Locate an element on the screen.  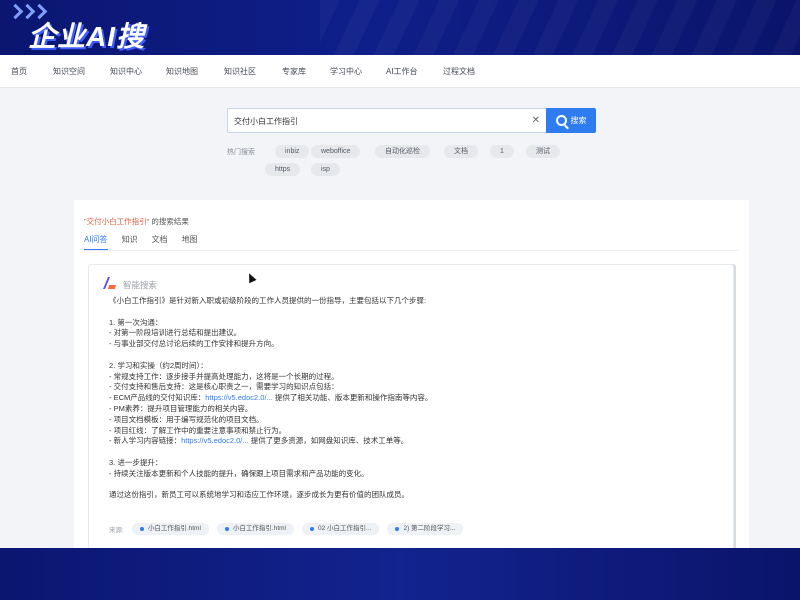
results-title: "交付小白工作指引" 的搜索结果 is located at coordinates (136, 221).